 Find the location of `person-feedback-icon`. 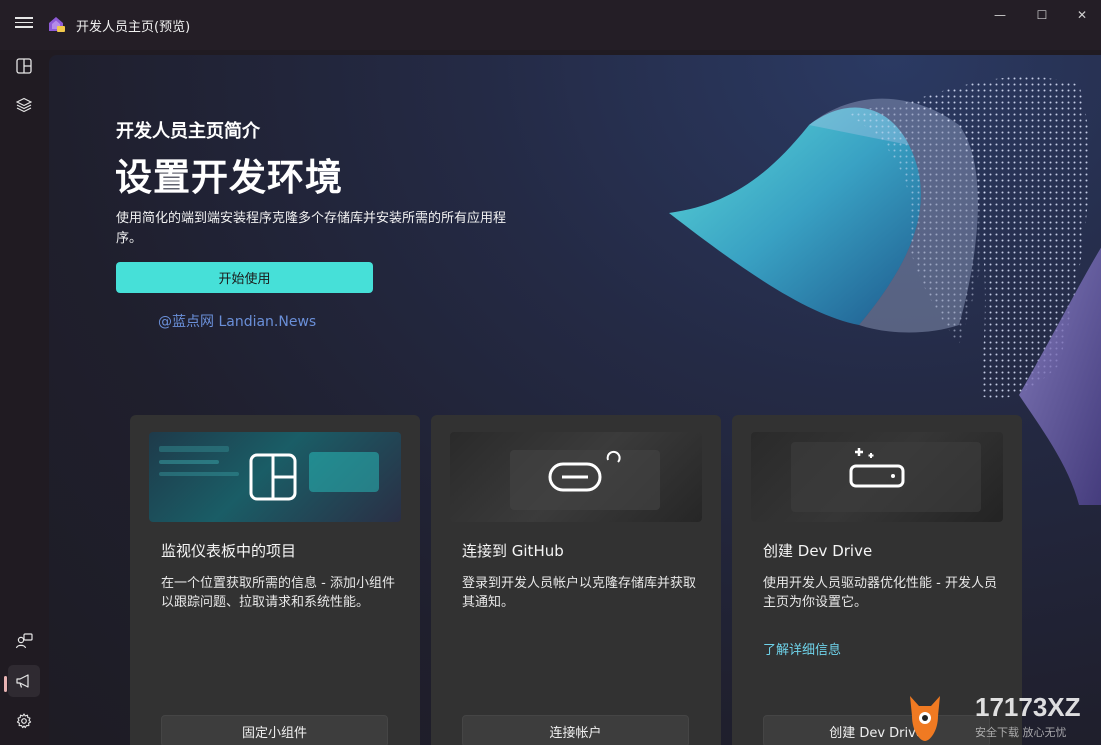

person-feedback-icon is located at coordinates (24, 641).